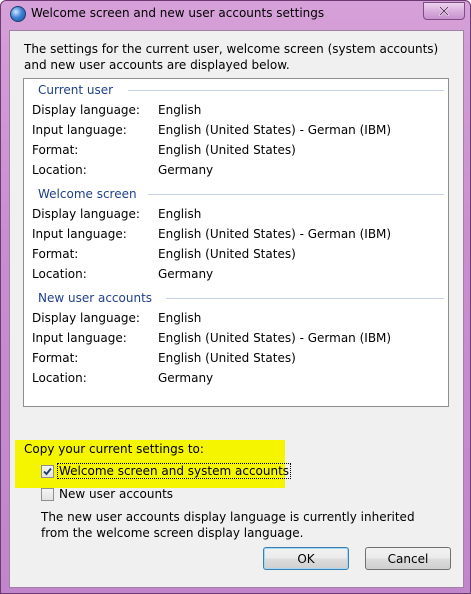 This screenshot has width=471, height=594. Describe the element at coordinates (114, 449) in the screenshot. I see `copy-settings-label: Copy your current settings to:` at that location.